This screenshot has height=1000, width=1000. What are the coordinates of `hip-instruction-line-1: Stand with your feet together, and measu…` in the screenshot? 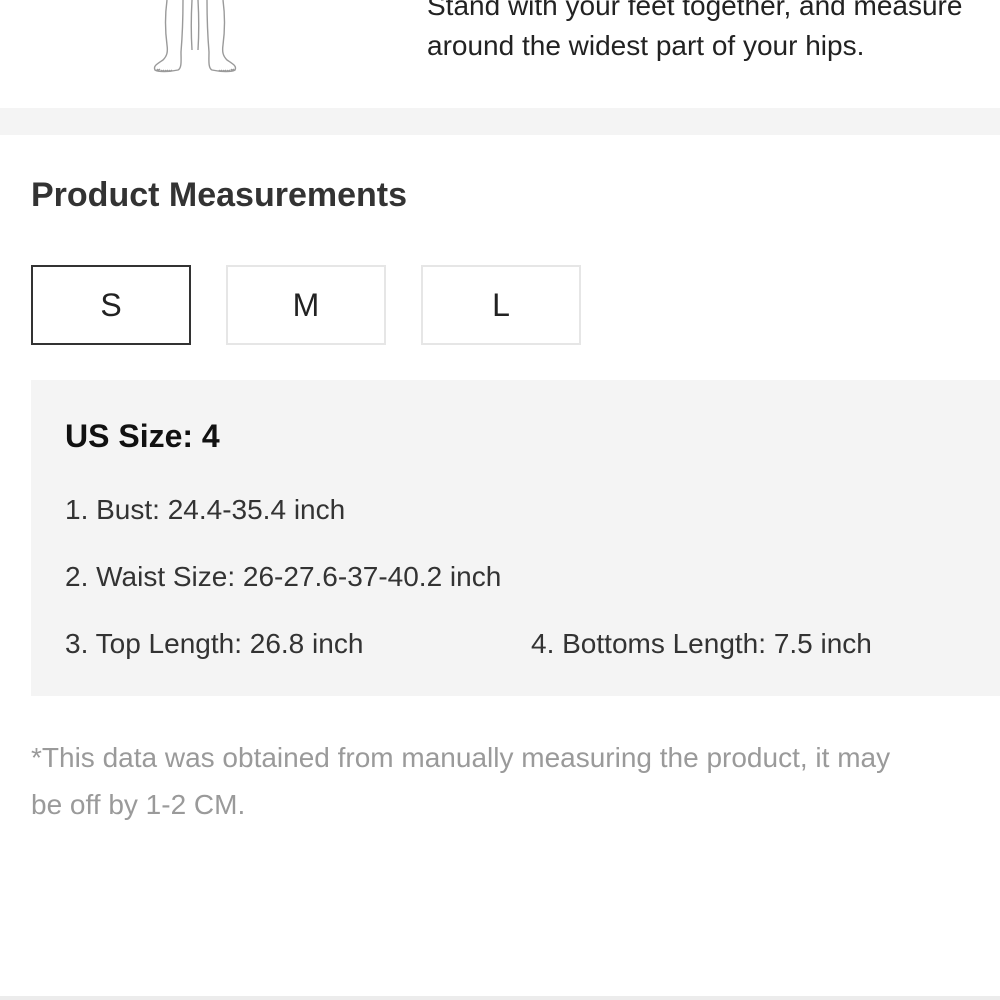 It's located at (695, 10).